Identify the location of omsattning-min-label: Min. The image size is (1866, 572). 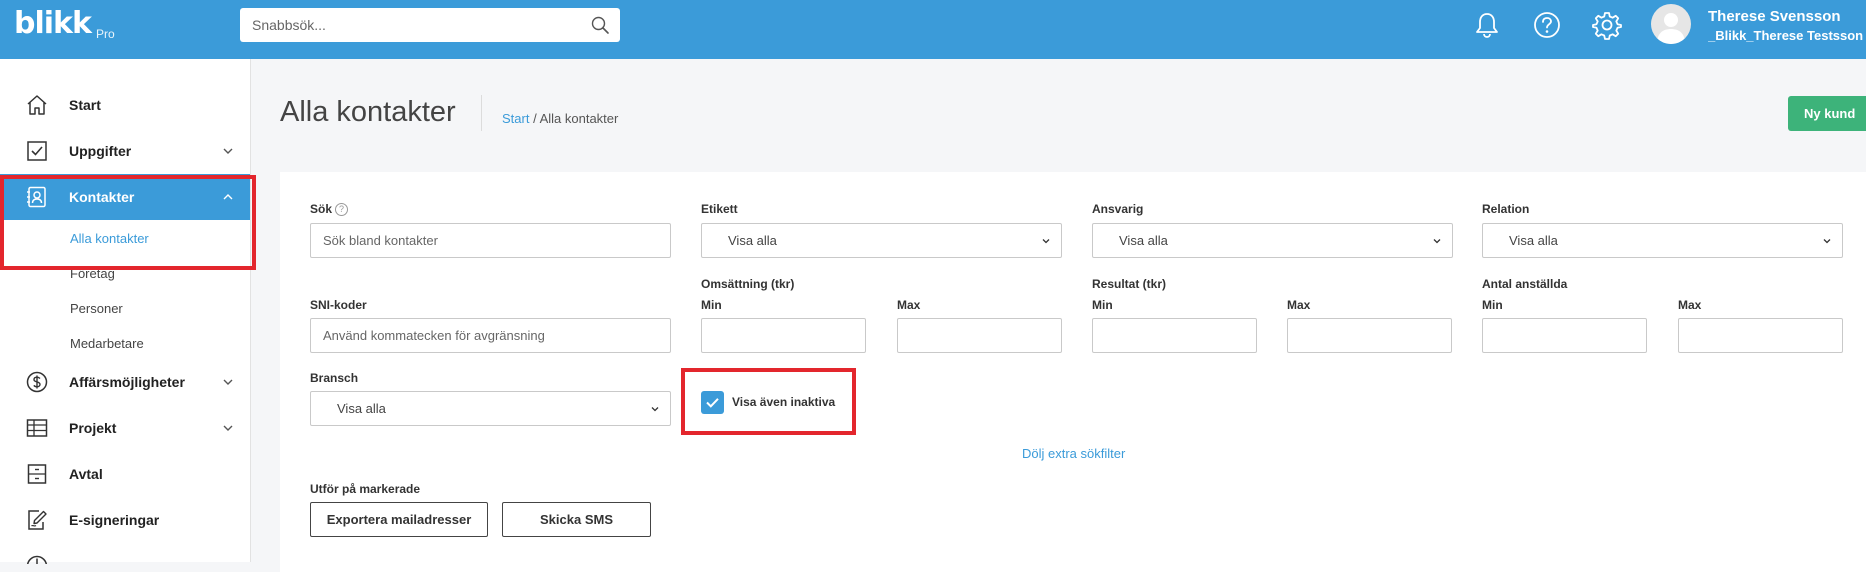
(711, 305).